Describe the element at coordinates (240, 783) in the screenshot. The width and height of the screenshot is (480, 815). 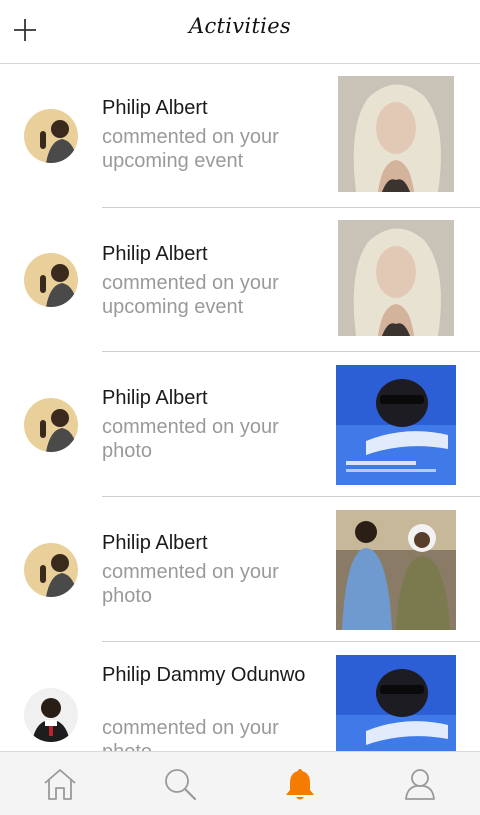
I see `bottom-tab-bar` at that location.